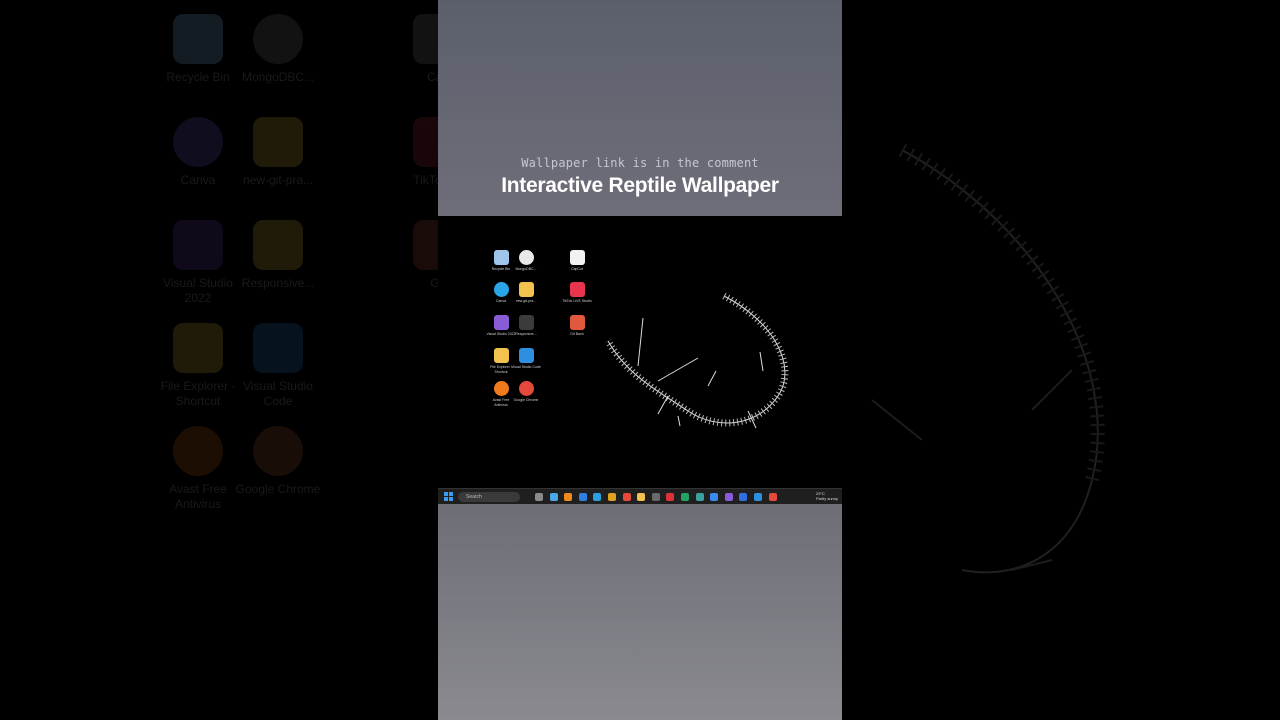  What do you see at coordinates (577, 334) in the screenshot?
I see `desktop-icon-label: Git Bash` at bounding box center [577, 334].